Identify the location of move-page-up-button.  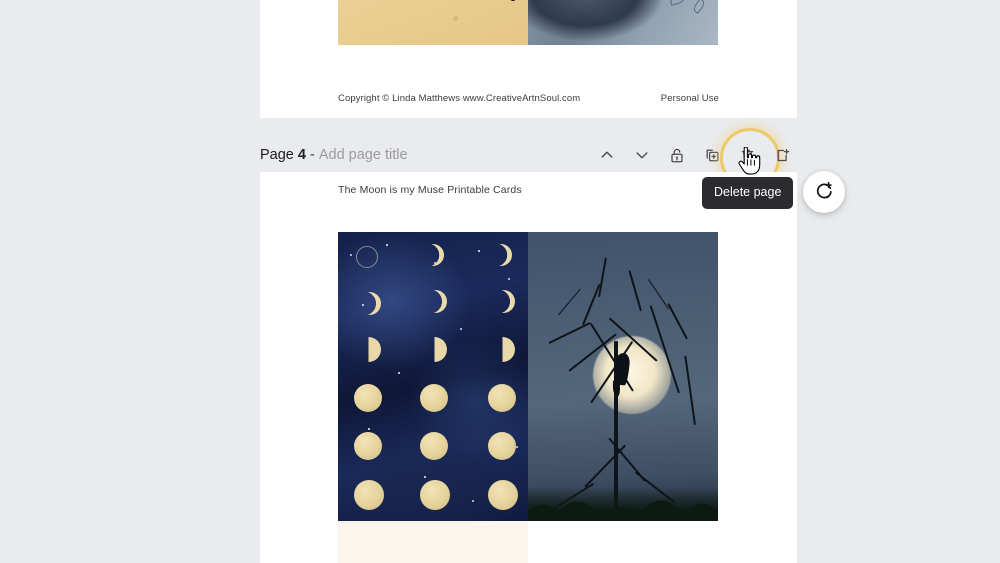
(607, 155).